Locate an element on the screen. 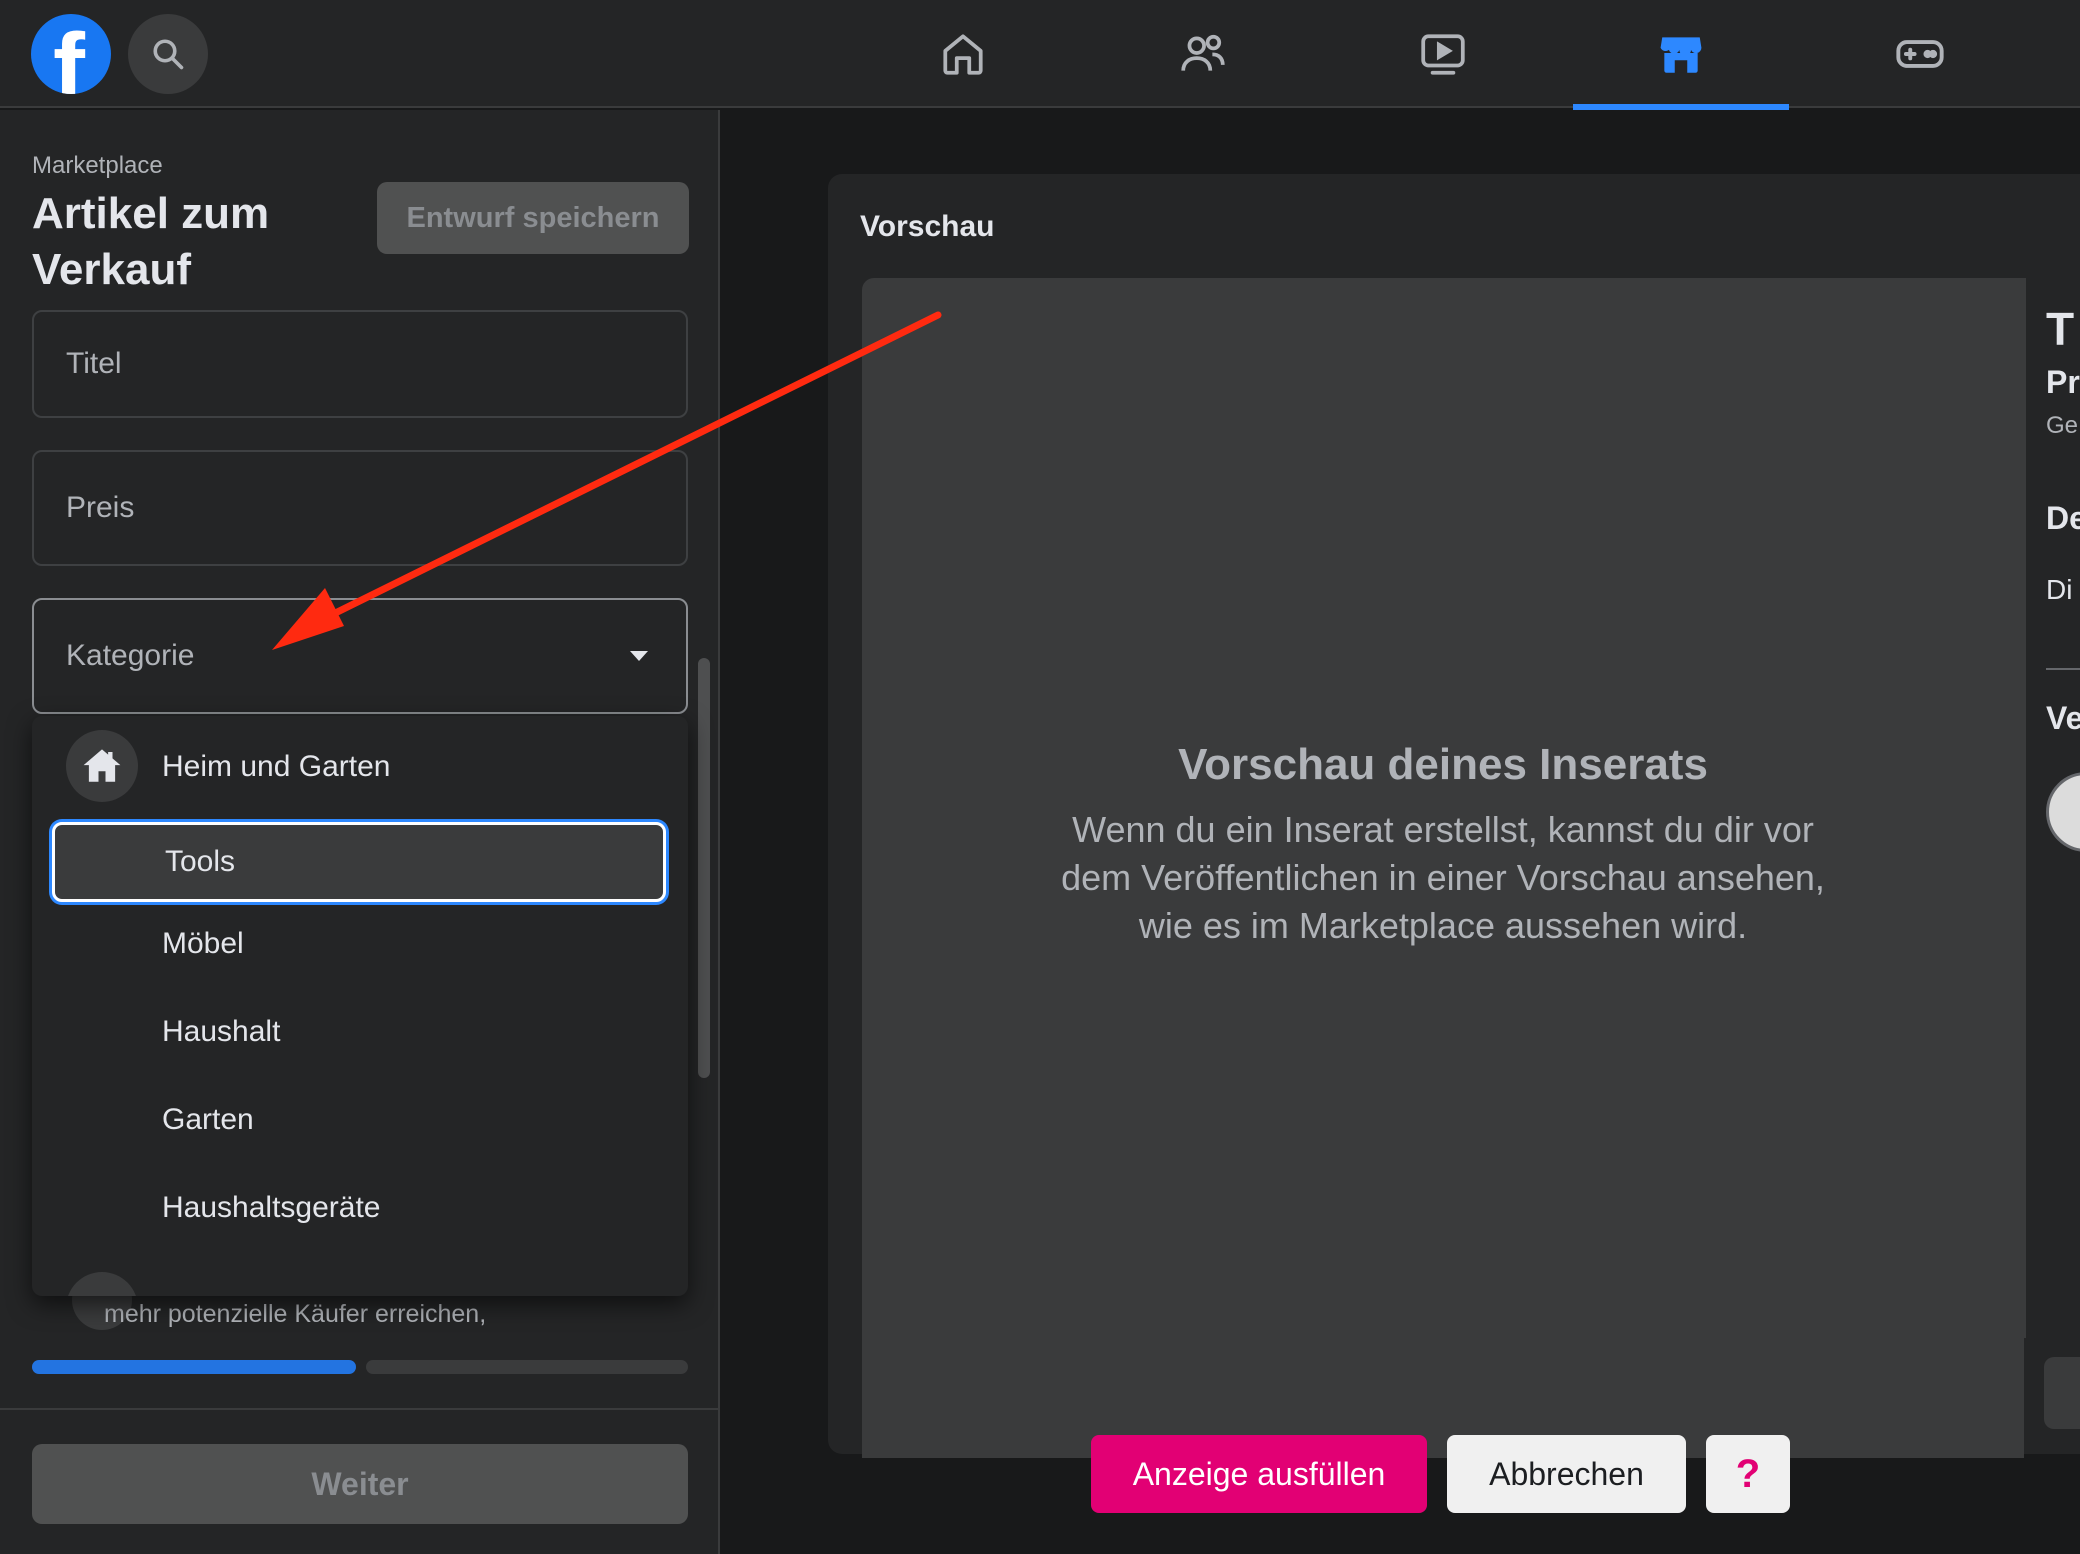  search-icon is located at coordinates (168, 54).